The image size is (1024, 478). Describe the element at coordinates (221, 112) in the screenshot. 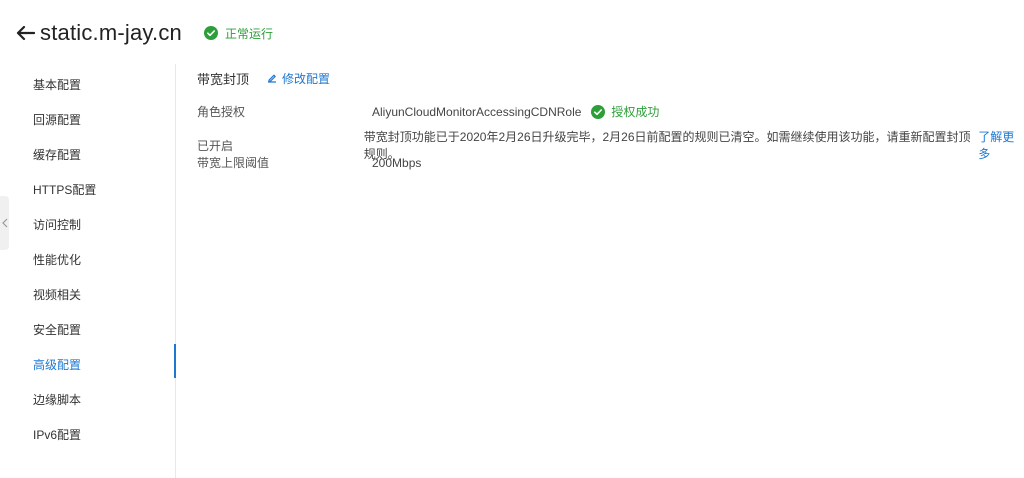

I see `row-label: 角色授权` at that location.